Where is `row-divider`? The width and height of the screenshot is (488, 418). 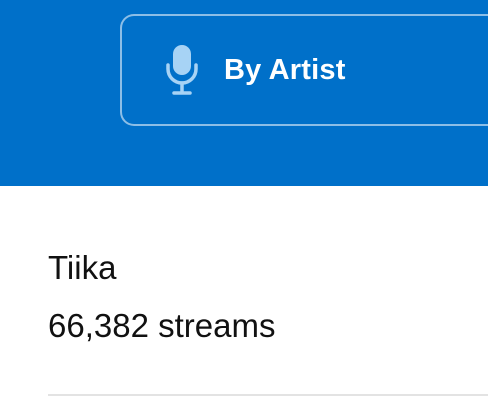
row-divider is located at coordinates (268, 395).